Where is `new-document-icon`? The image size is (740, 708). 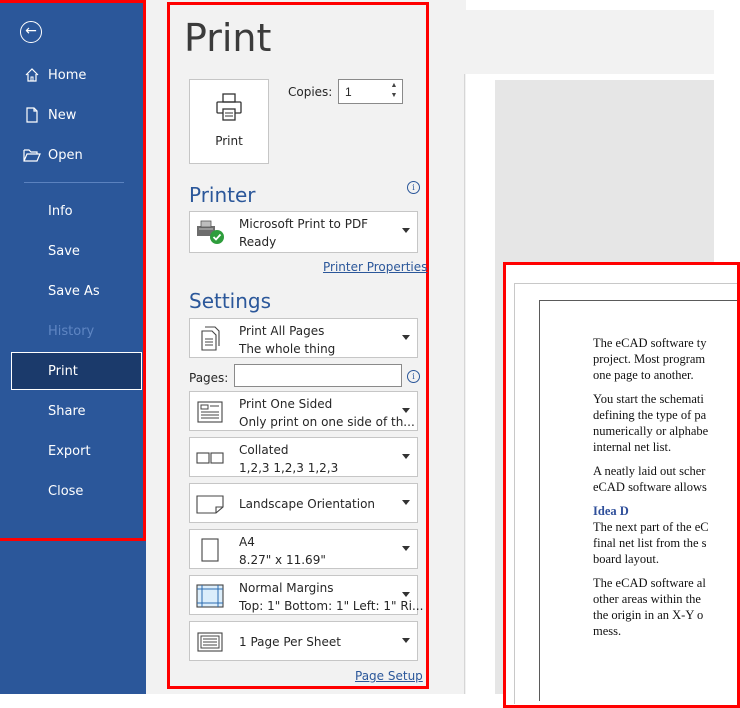 new-document-icon is located at coordinates (32, 115).